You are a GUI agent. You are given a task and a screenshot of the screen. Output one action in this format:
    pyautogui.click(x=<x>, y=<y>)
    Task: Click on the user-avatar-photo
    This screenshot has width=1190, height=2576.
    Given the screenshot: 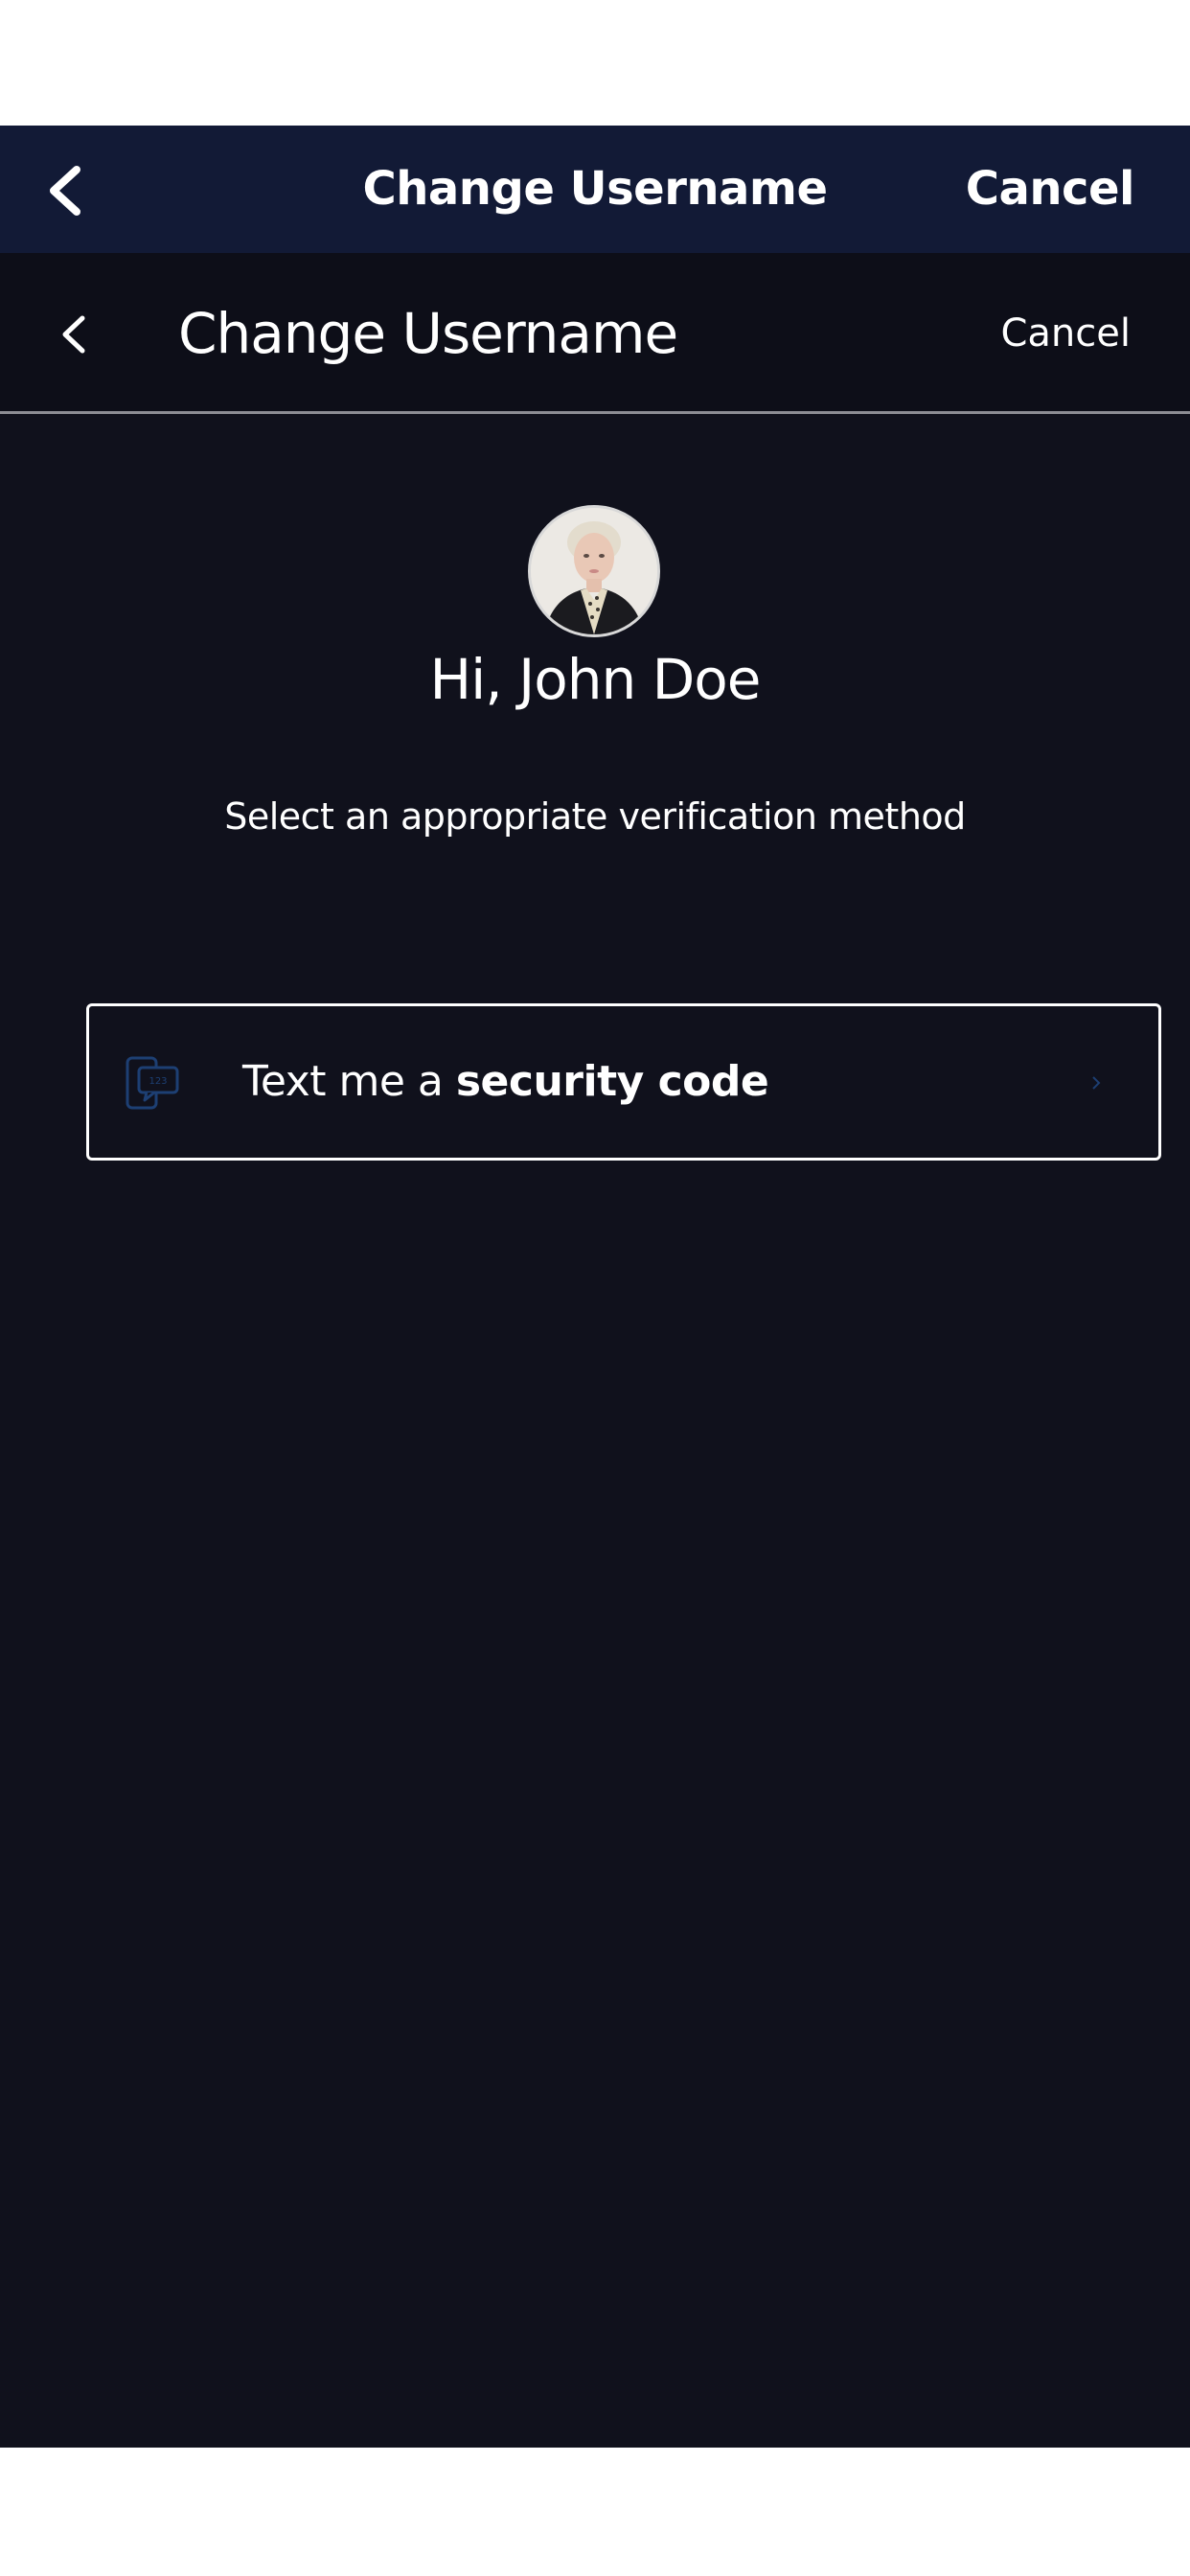 What is the action you would take?
    pyautogui.click(x=594, y=571)
    